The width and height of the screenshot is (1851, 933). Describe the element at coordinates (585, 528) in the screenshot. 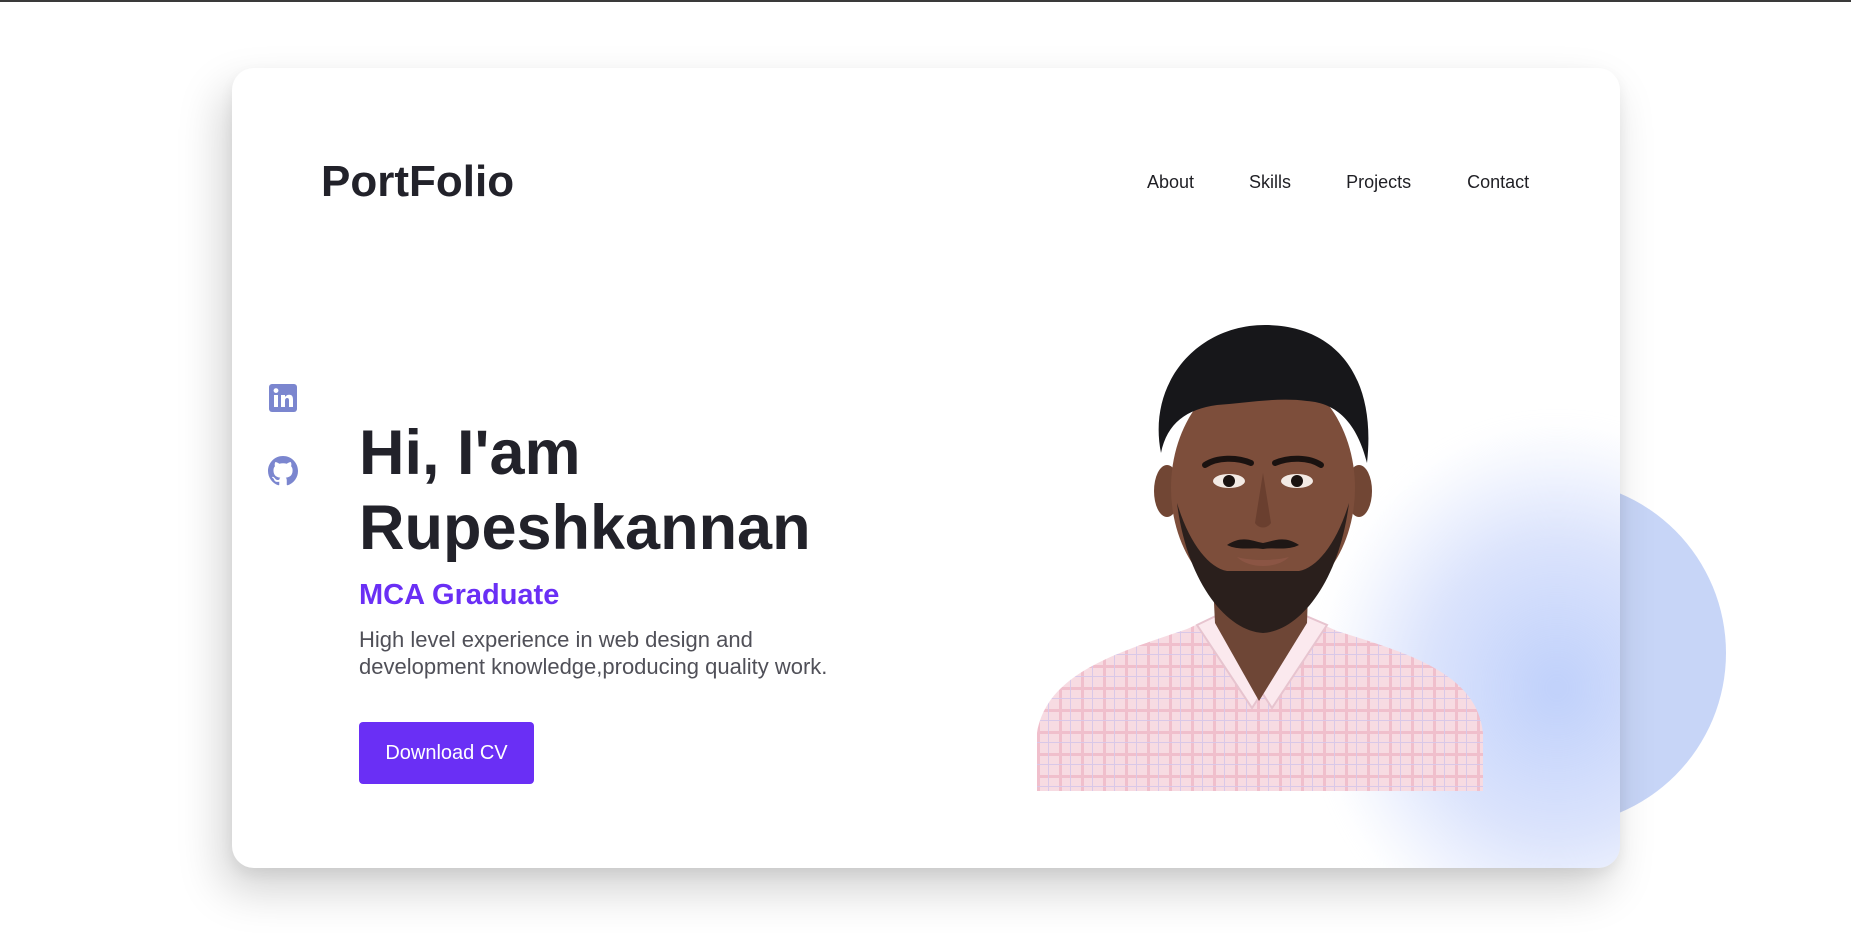

I see `hero-heading-line2: Rupeshkannan` at that location.